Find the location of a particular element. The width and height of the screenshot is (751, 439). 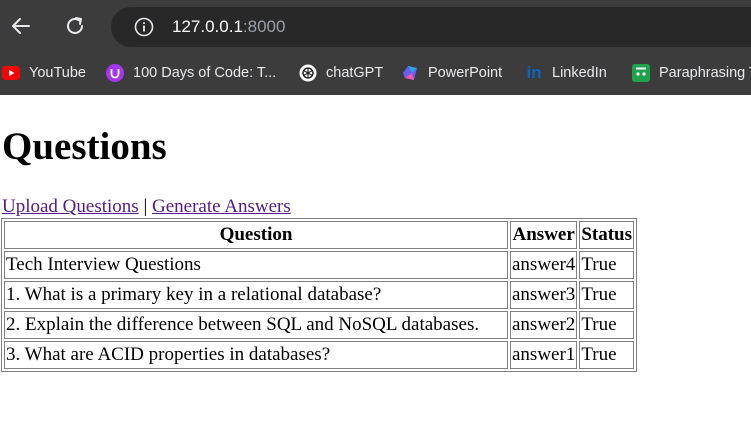

openai-icon is located at coordinates (308, 73).